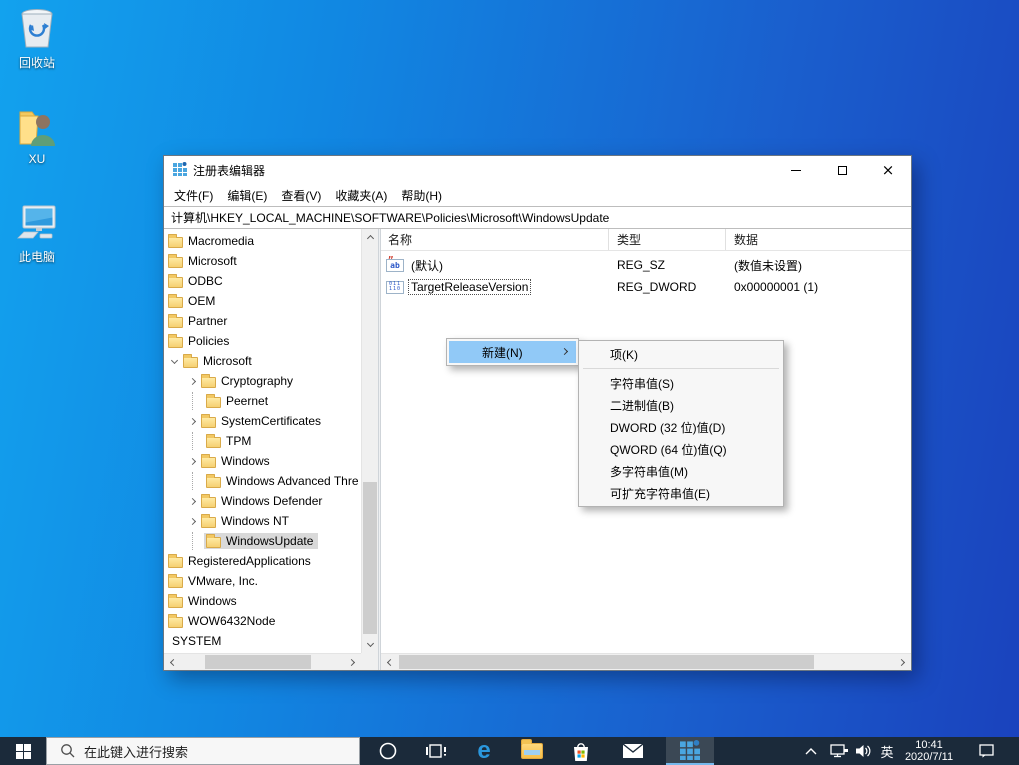 This screenshot has width=1019, height=765. What do you see at coordinates (681, 427) in the screenshot?
I see `submenu-item: DWORD (32 位)值(D)` at bounding box center [681, 427].